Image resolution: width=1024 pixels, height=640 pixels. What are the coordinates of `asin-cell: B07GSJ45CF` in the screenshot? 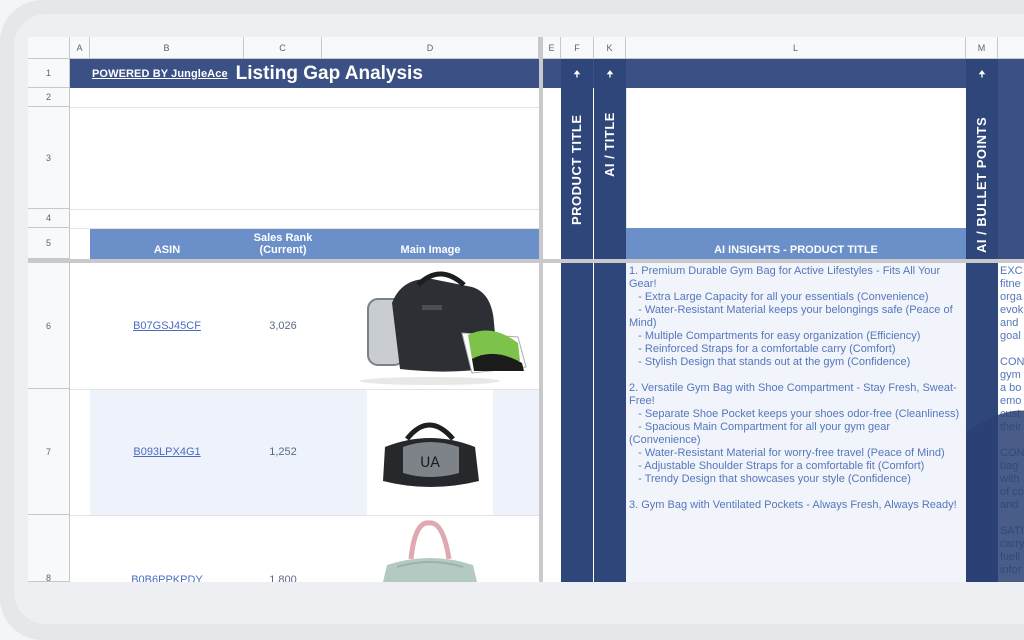 It's located at (167, 326).